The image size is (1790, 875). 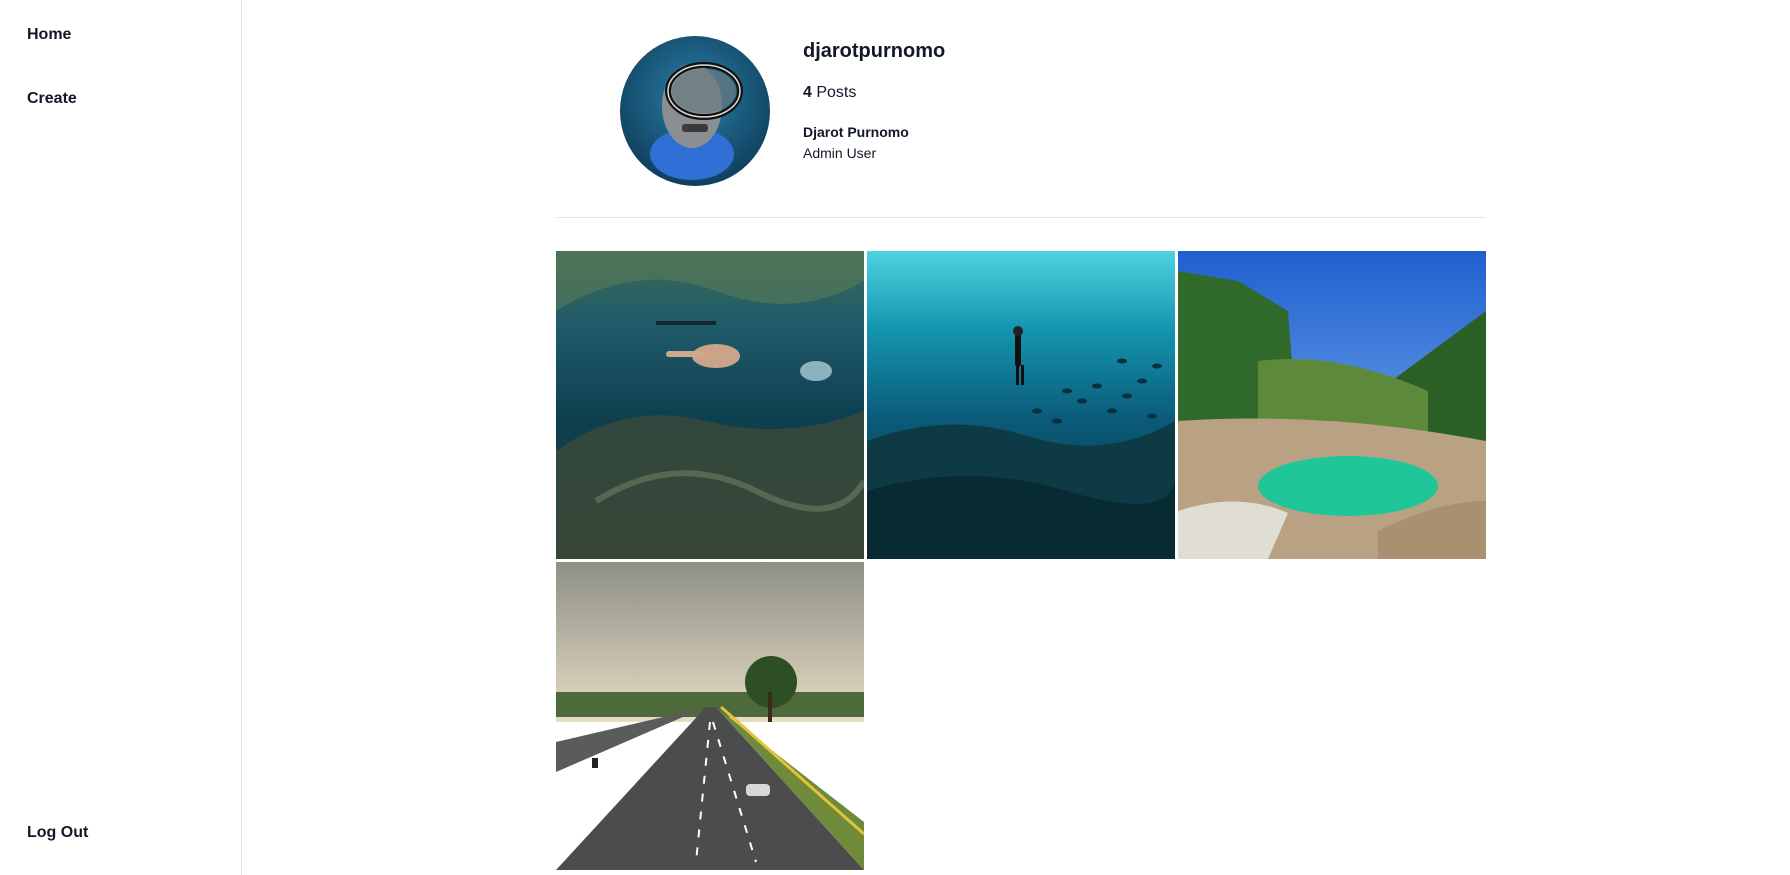 What do you see at coordinates (874, 51) in the screenshot?
I see `profile-username: djarotpurnomo` at bounding box center [874, 51].